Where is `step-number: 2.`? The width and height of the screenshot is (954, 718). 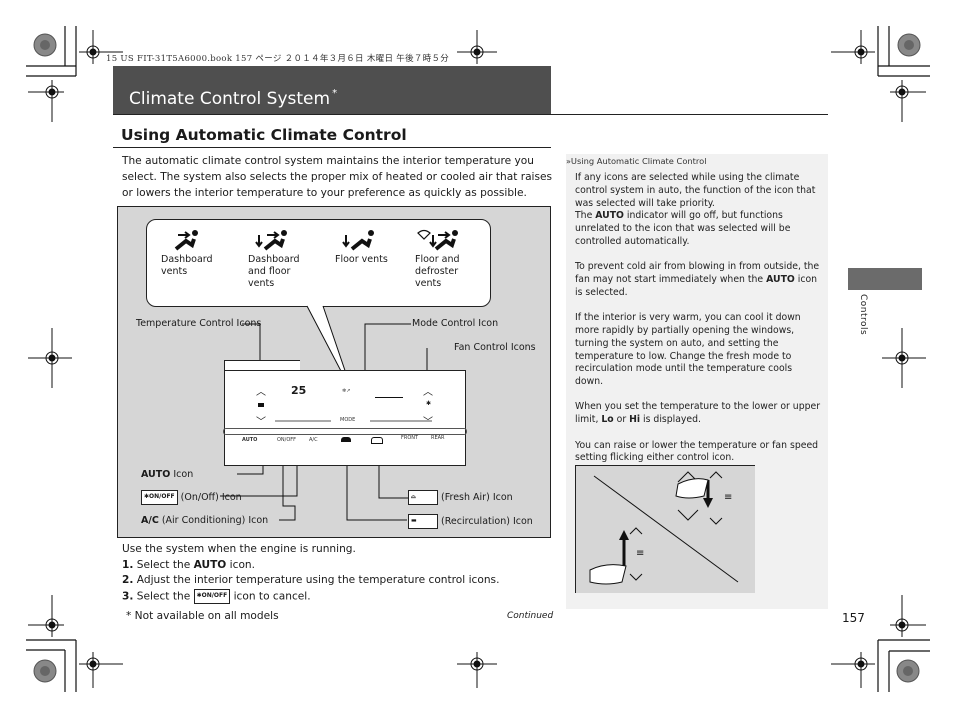
step-number: 2. is located at coordinates (128, 580).